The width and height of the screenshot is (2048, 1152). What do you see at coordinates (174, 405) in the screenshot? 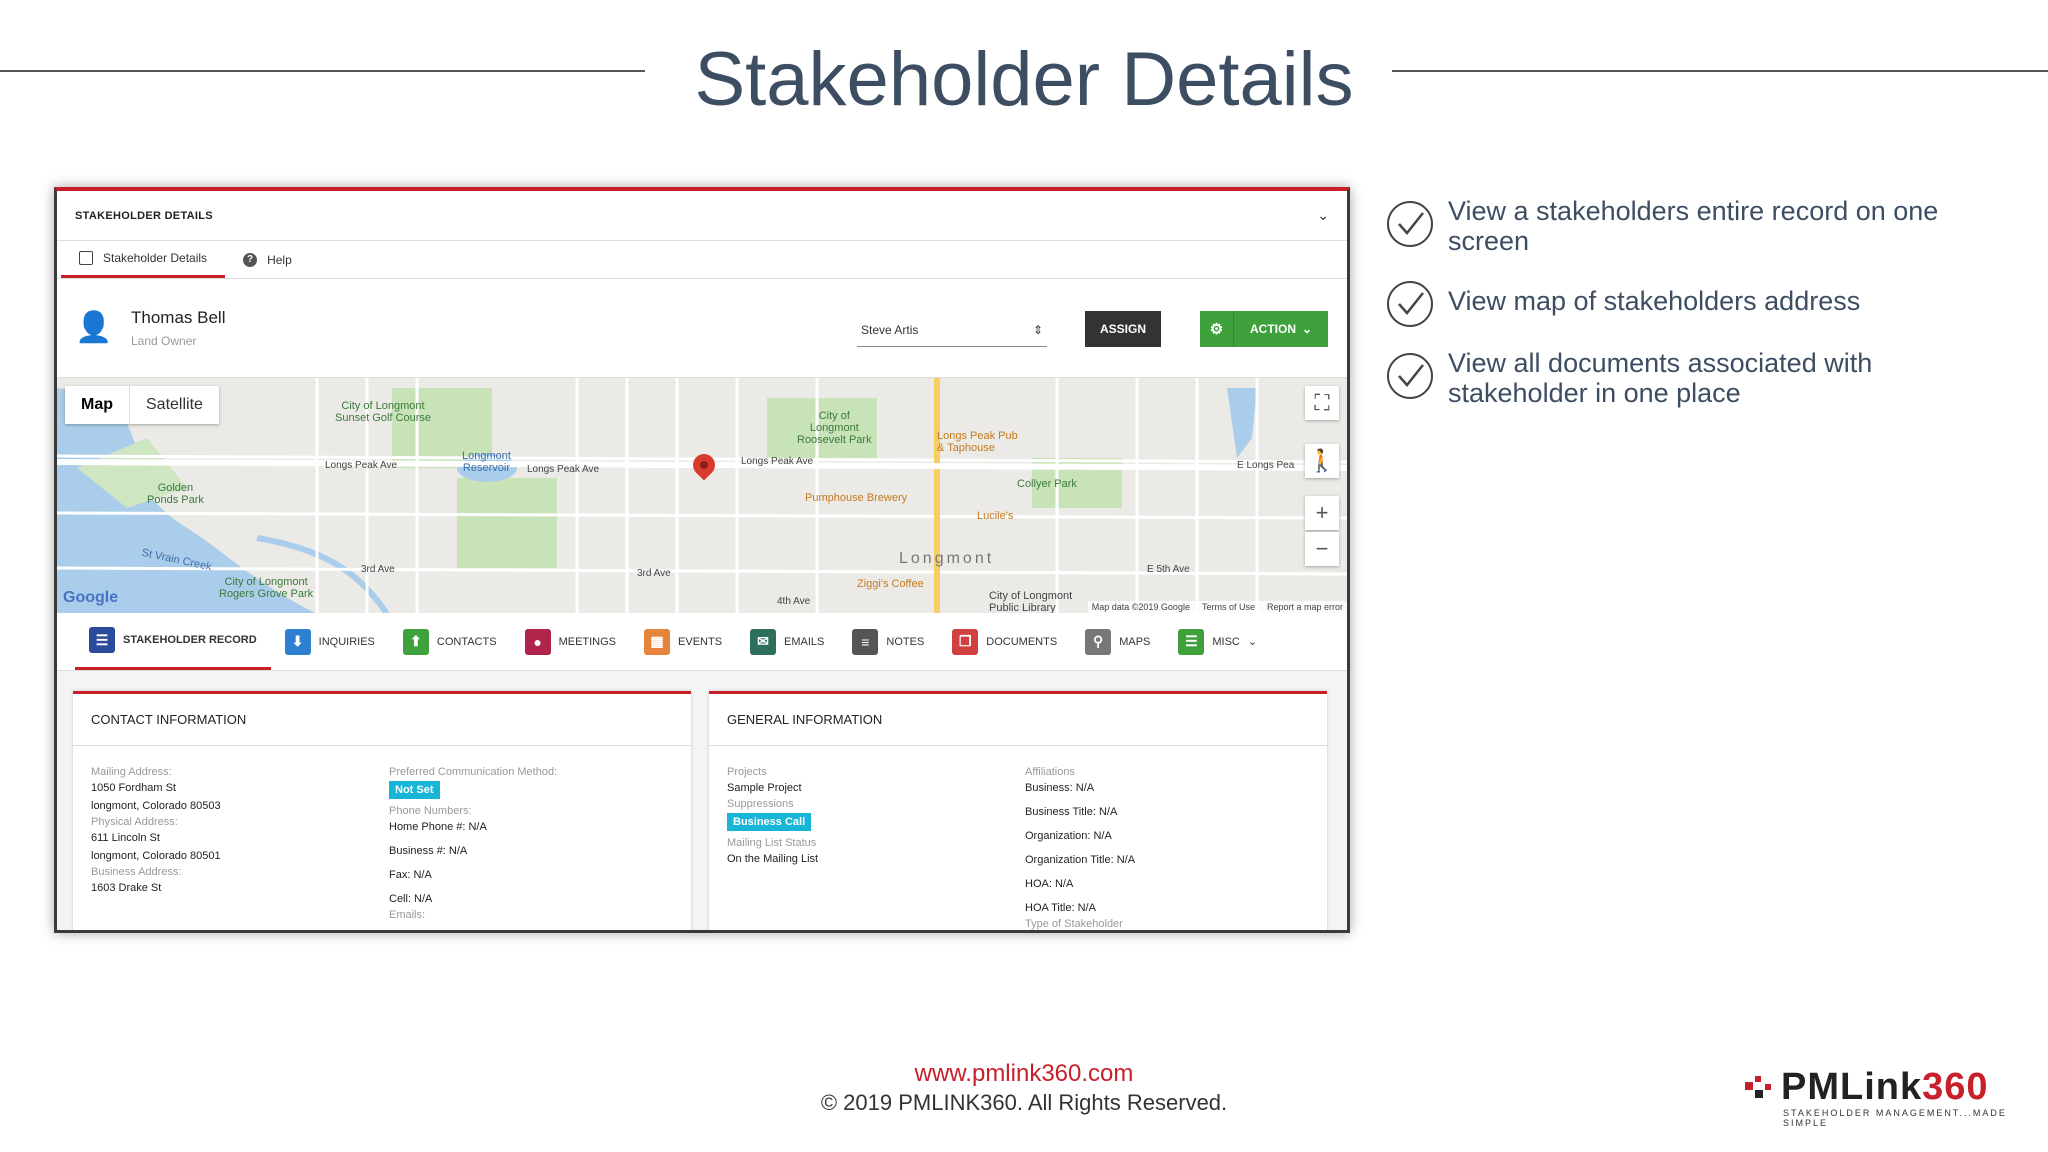
I see `map-toggle-satellite: Satellite` at bounding box center [174, 405].